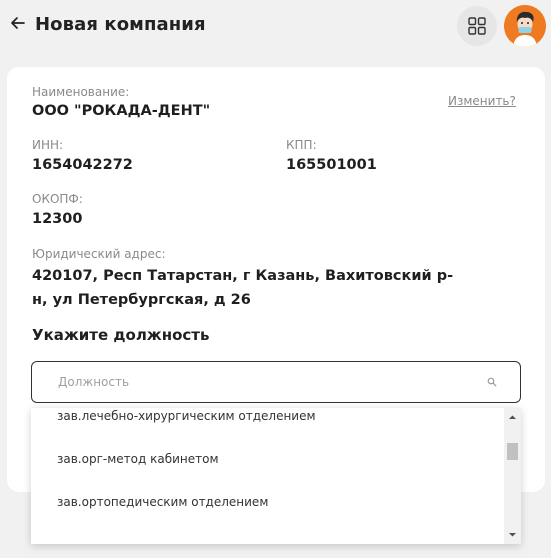 This screenshot has width=551, height=558. I want to click on okopf-label: ОКОПФ:, so click(57, 199).